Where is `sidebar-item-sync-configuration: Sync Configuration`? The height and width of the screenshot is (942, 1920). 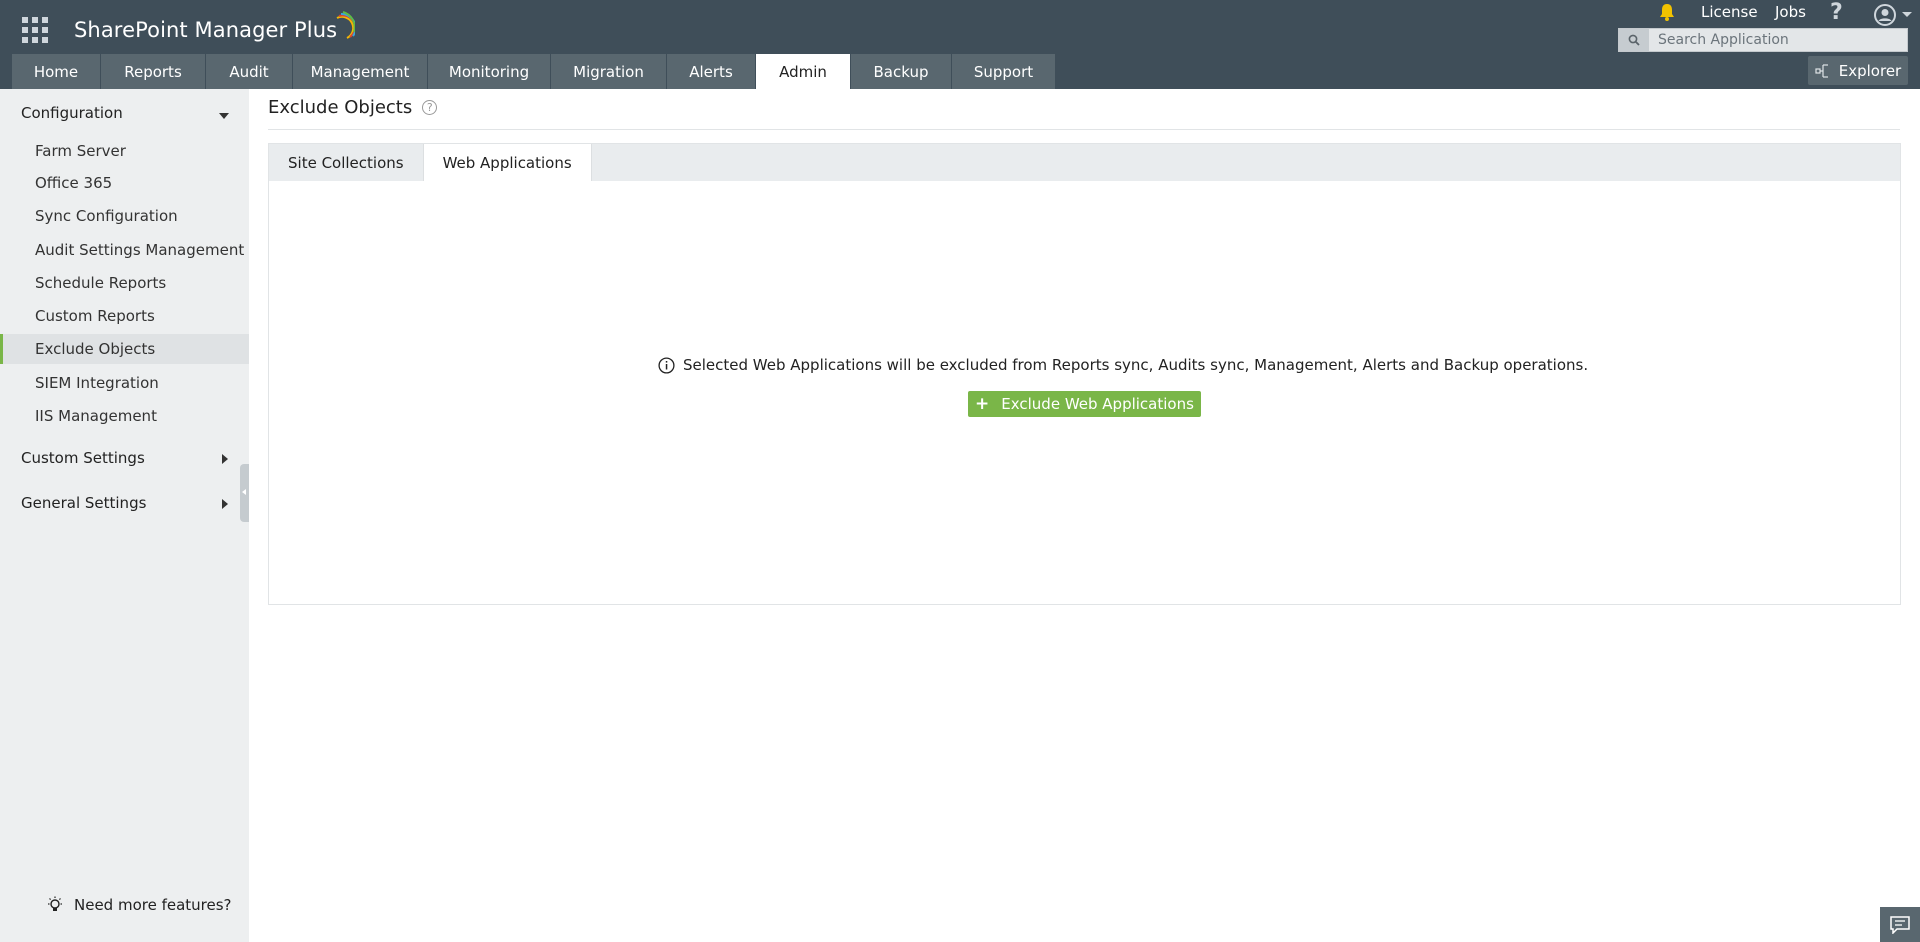 sidebar-item-sync-configuration: Sync Configuration is located at coordinates (124, 216).